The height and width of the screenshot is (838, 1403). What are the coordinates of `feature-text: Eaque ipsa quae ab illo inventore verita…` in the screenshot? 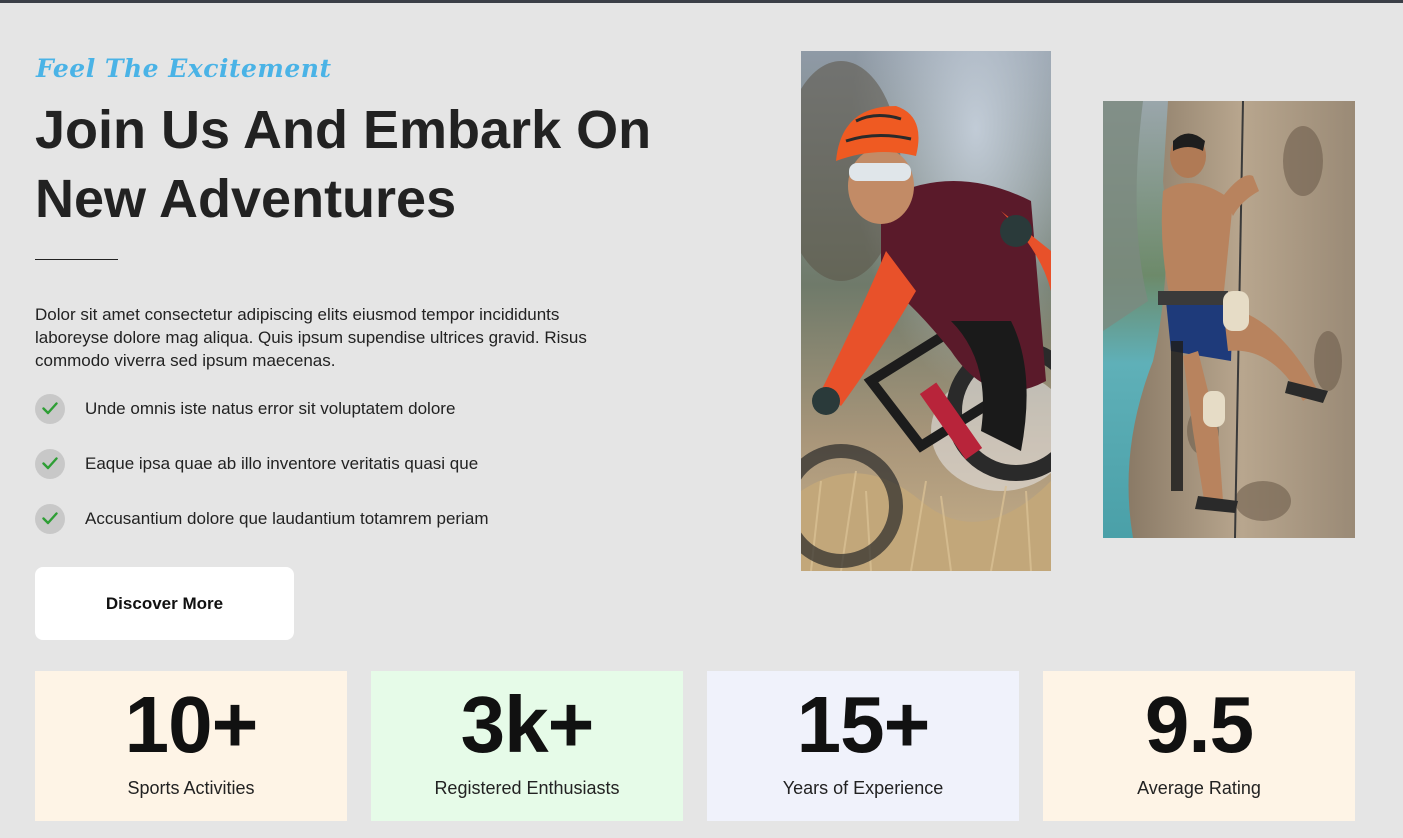 It's located at (282, 463).